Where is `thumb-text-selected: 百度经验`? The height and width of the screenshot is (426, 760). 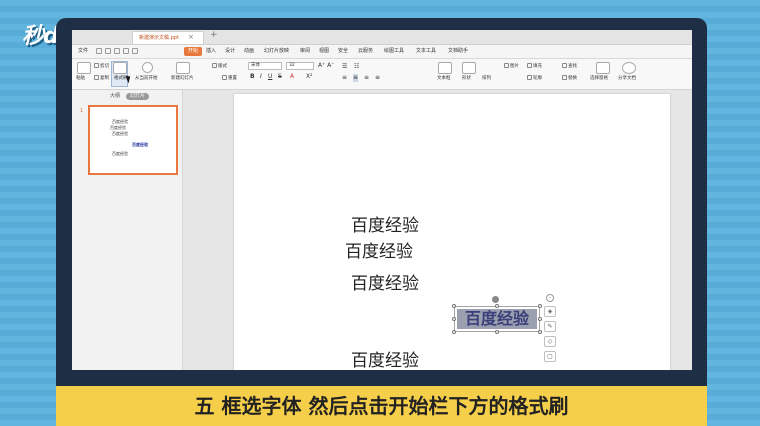 thumb-text-selected: 百度经验 is located at coordinates (140, 144).